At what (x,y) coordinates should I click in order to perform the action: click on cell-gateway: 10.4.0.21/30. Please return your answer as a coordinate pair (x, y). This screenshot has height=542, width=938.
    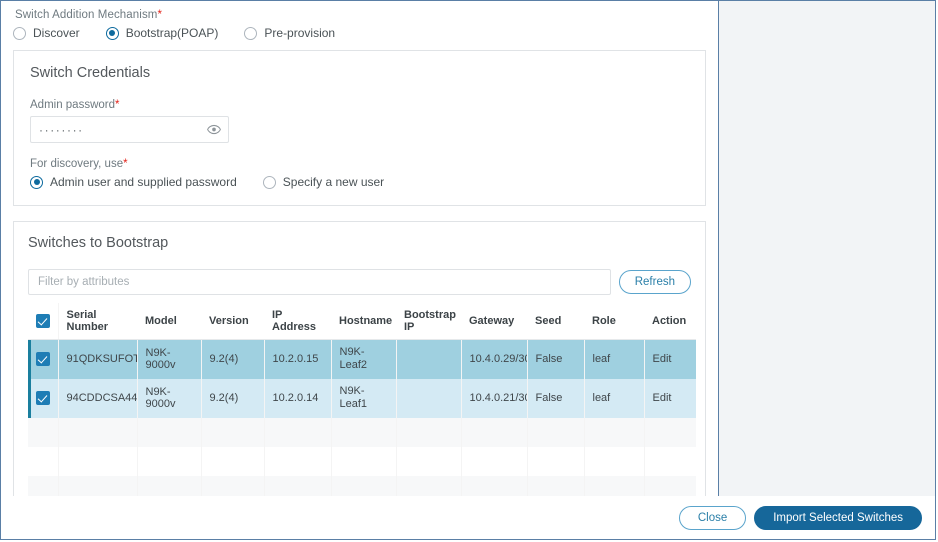
    Looking at the image, I should click on (494, 398).